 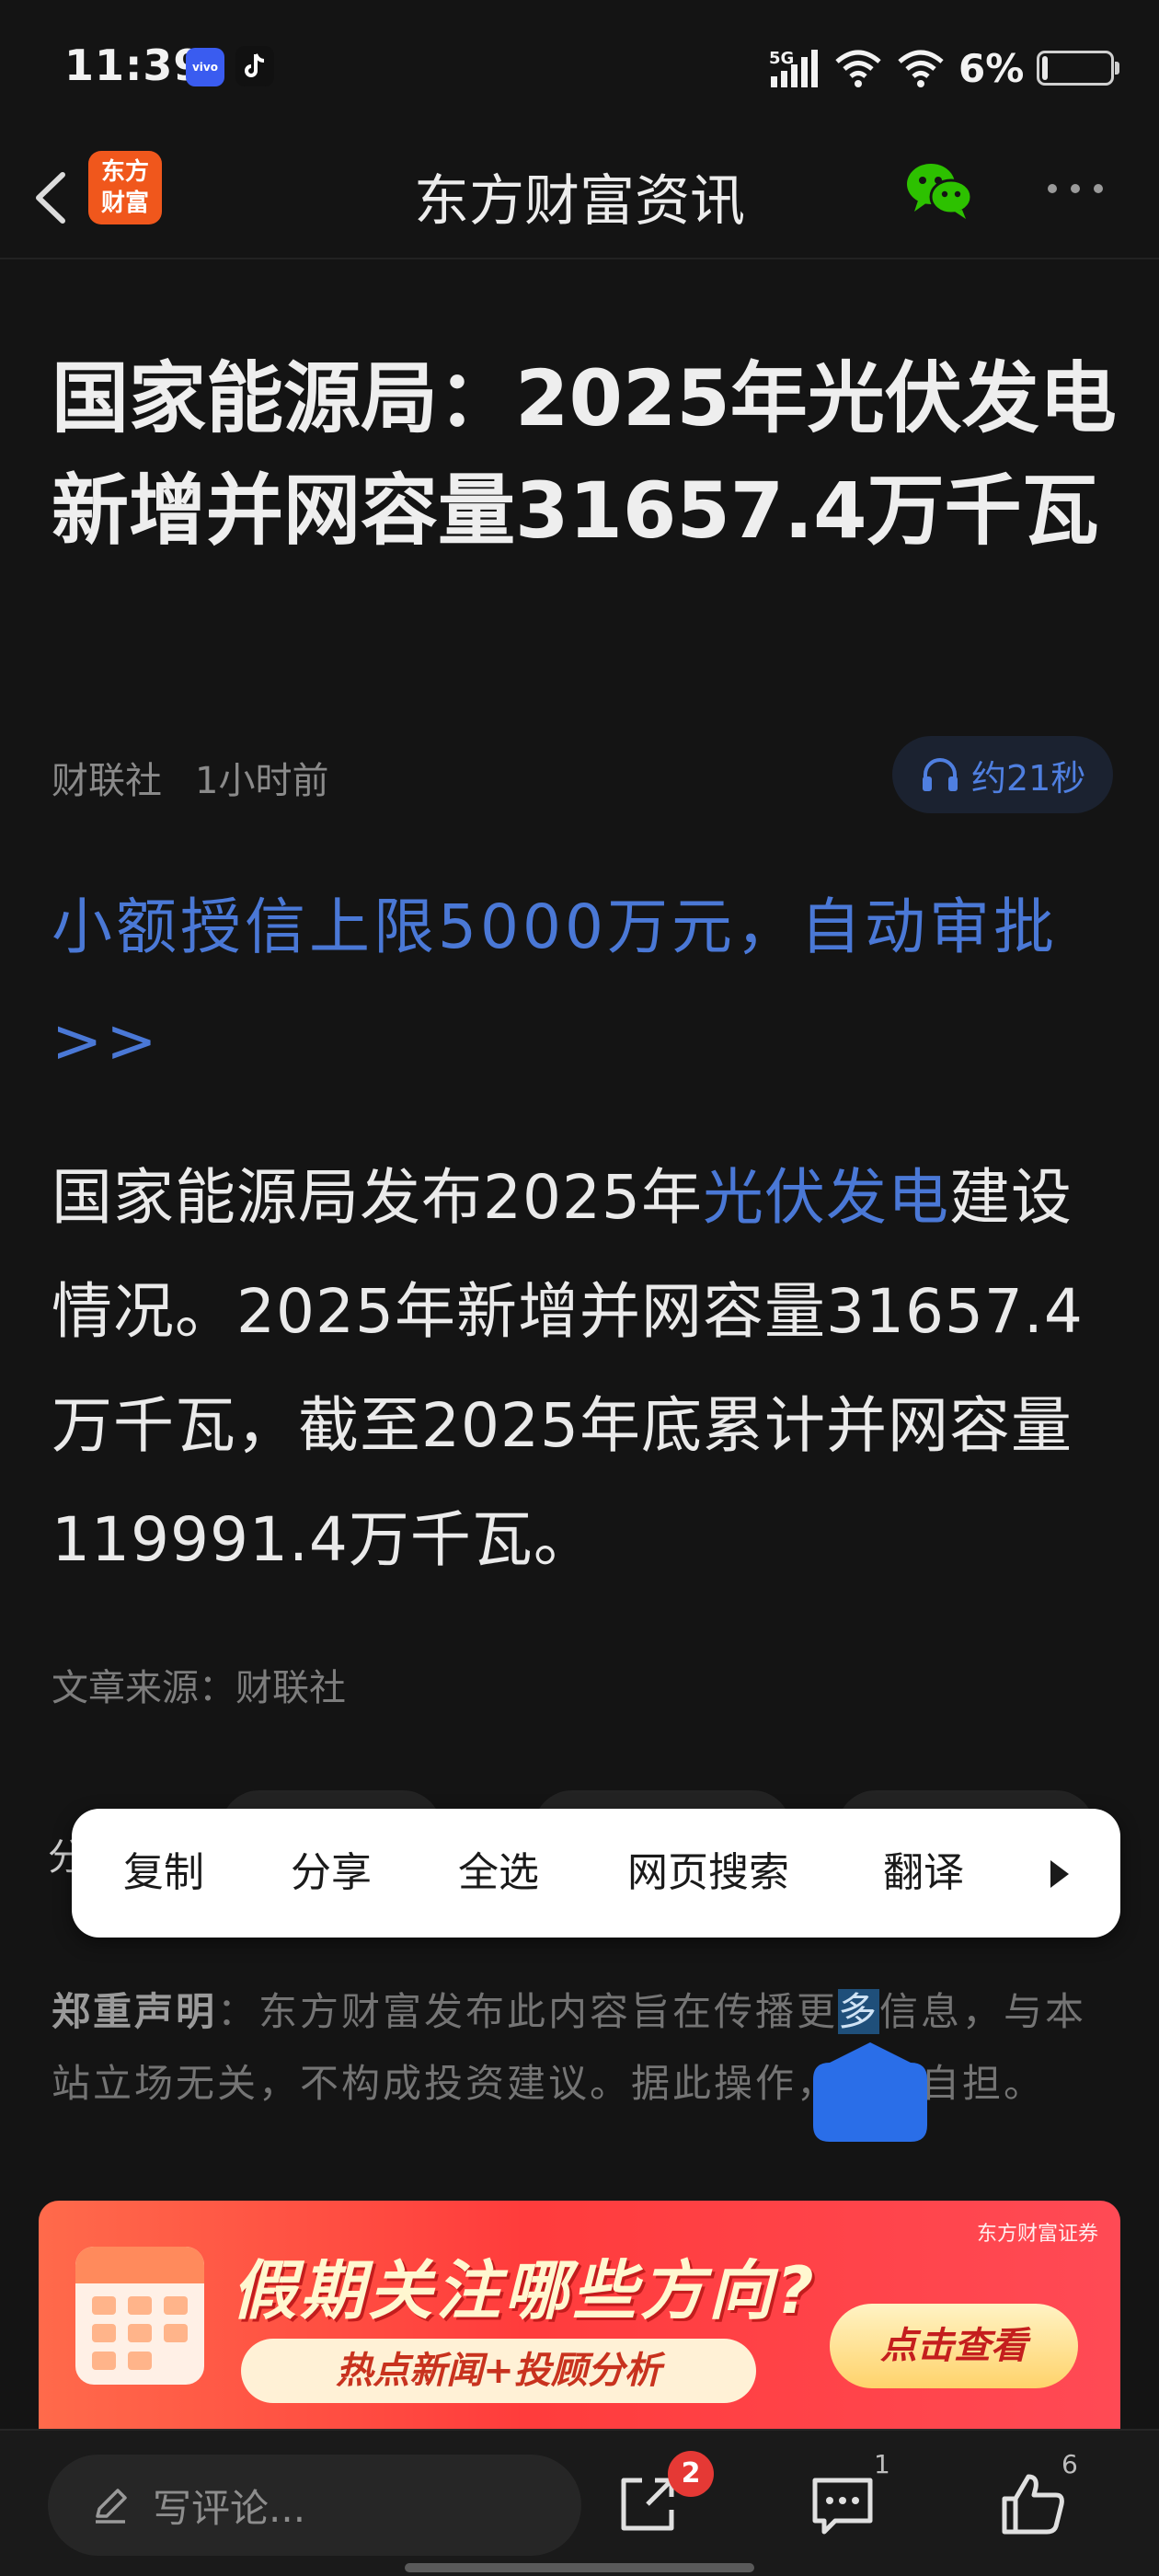 I want to click on comment-count: 1, so click(x=882, y=2464).